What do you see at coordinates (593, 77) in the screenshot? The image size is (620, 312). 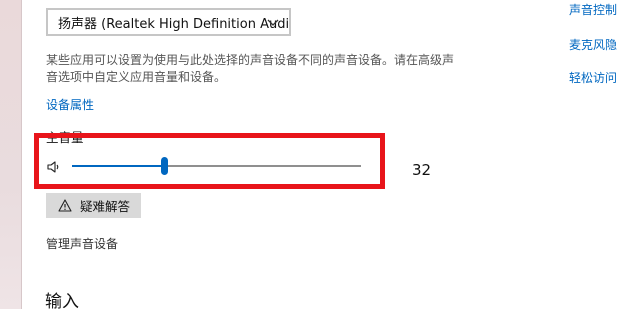 I see `related-link-ease-of-access: 轻松访问` at bounding box center [593, 77].